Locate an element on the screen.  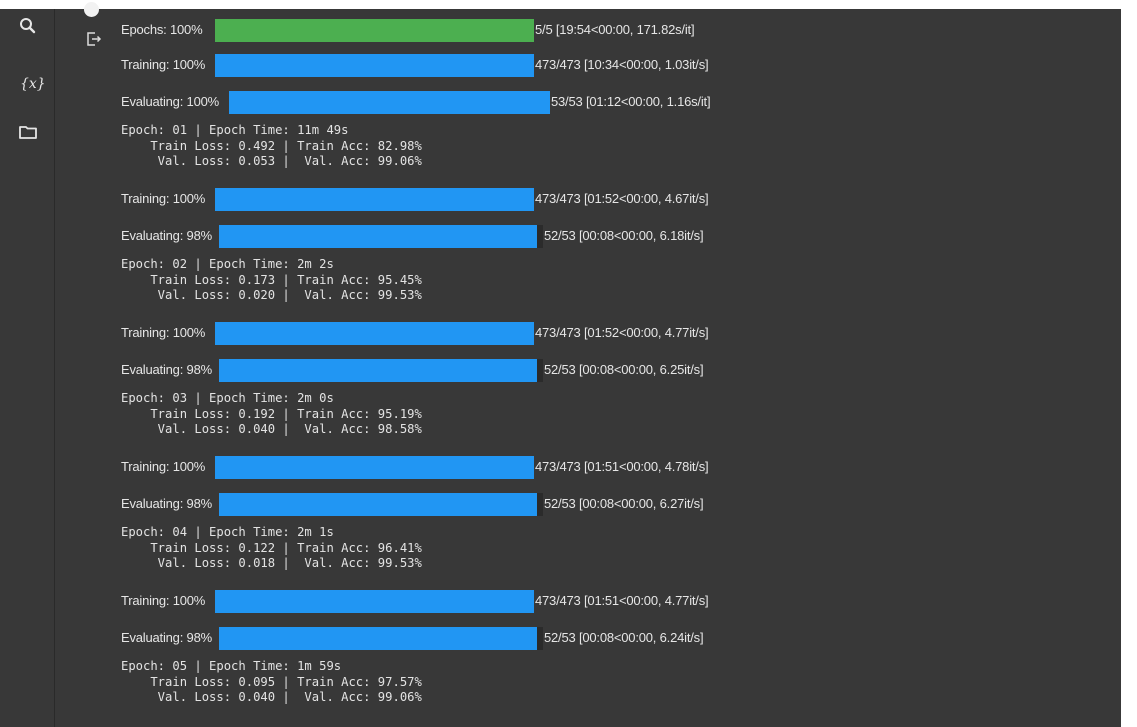
stats-line: Train Loss: 0.192 | Train Acc: 95.19% is located at coordinates (271, 413).